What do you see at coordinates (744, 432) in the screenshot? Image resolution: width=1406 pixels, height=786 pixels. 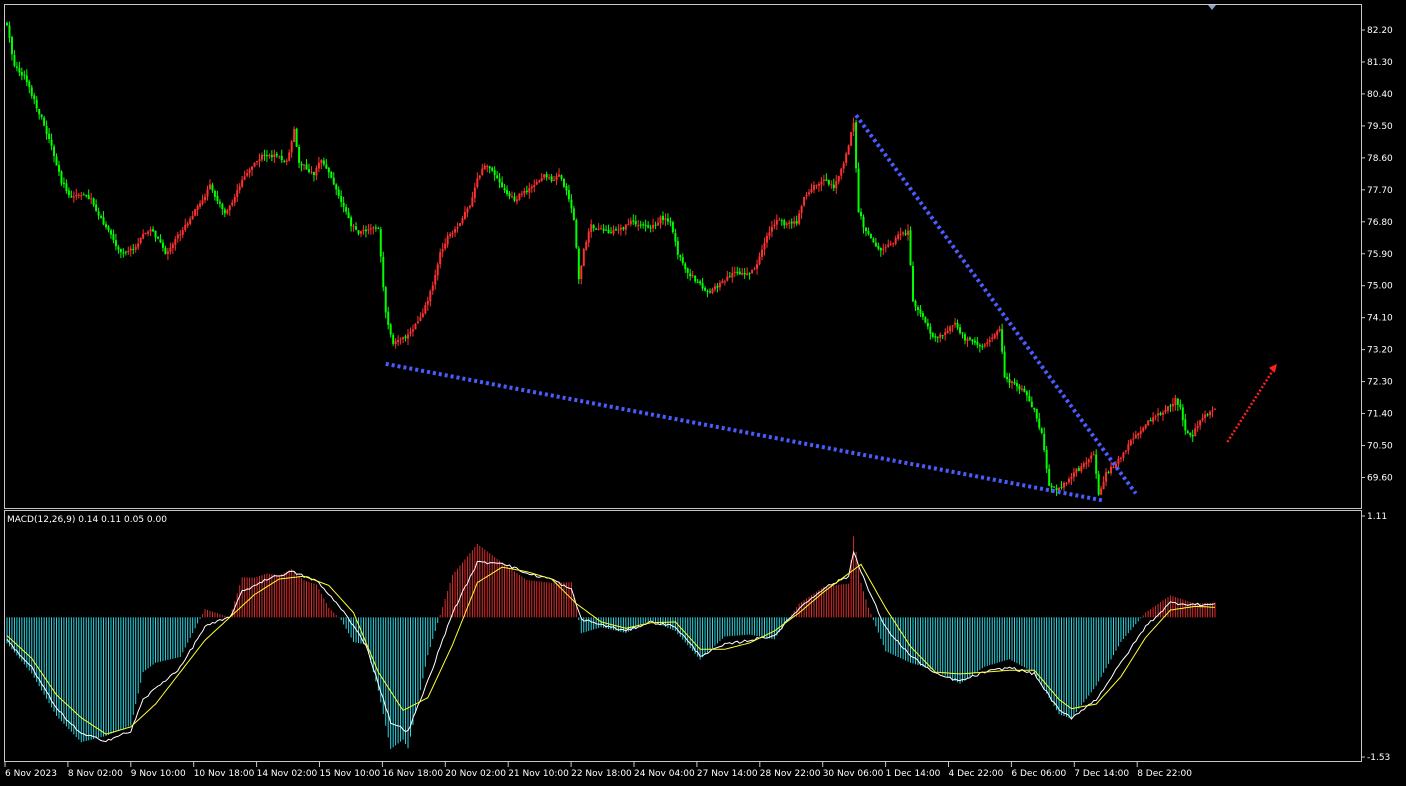 I see `lower-trendline` at bounding box center [744, 432].